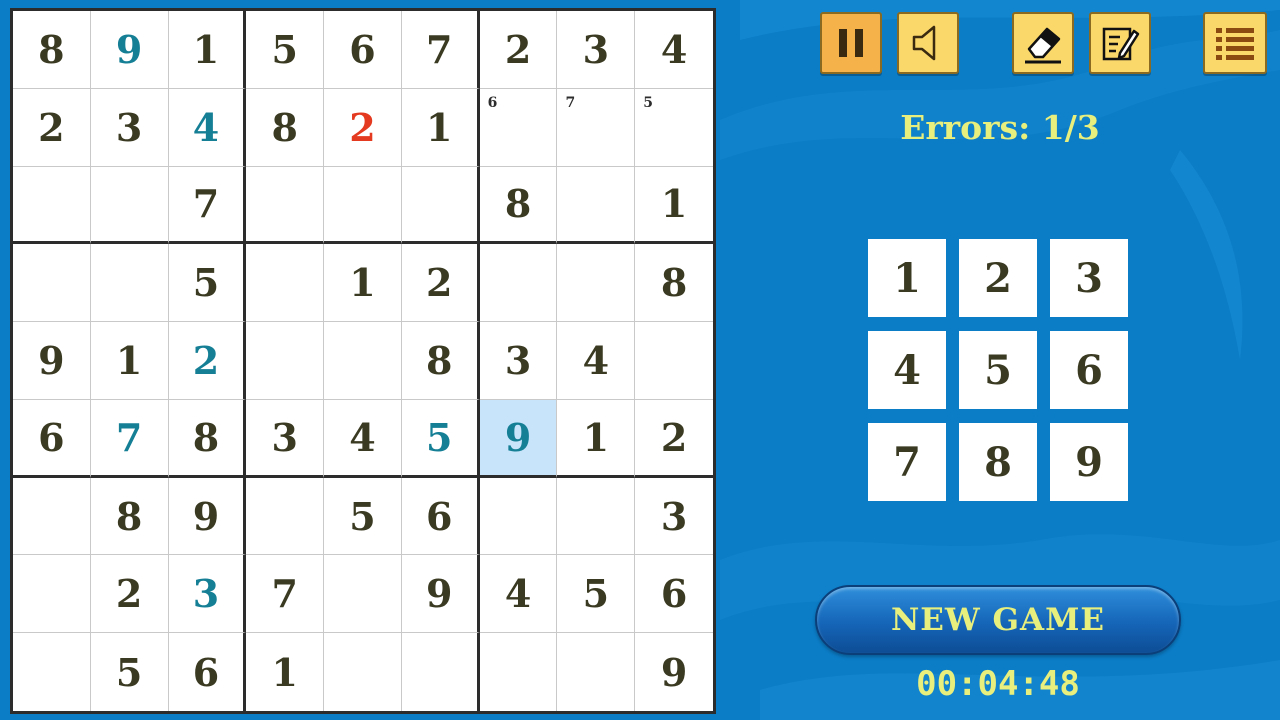 Image resolution: width=1280 pixels, height=720 pixels. What do you see at coordinates (998, 462) in the screenshot?
I see `number-key-8: 8` at bounding box center [998, 462].